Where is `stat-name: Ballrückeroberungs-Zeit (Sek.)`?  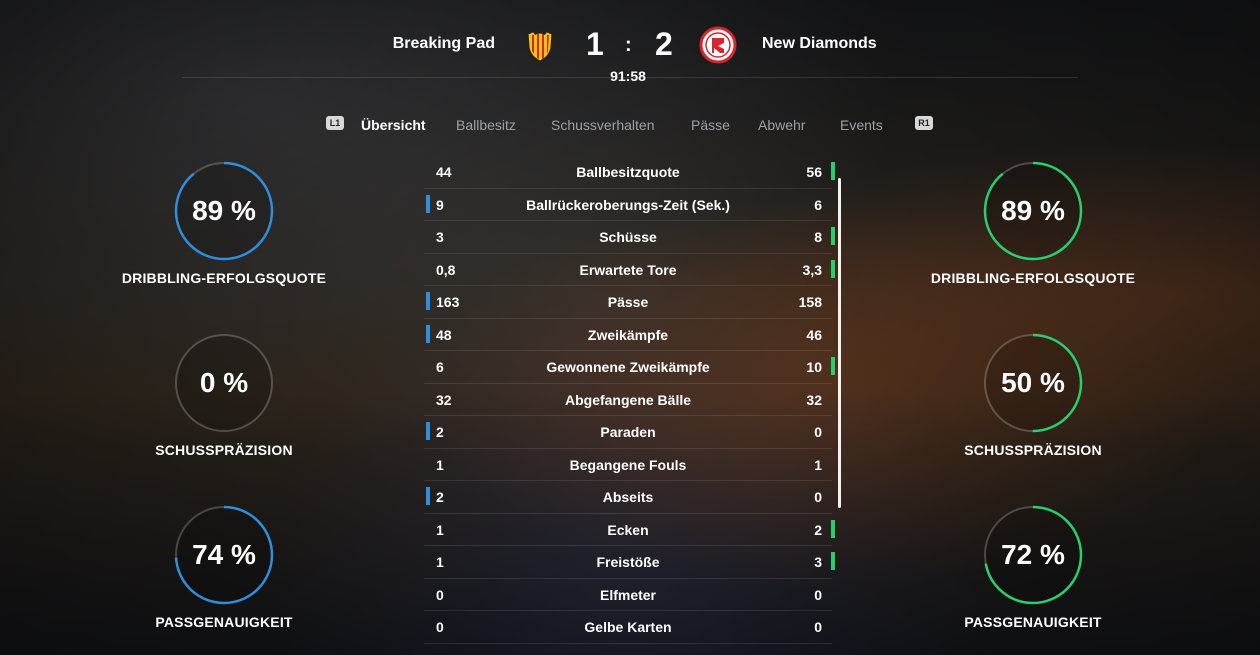 stat-name: Ballrückeroberungs-Zeit (Sek.) is located at coordinates (628, 204).